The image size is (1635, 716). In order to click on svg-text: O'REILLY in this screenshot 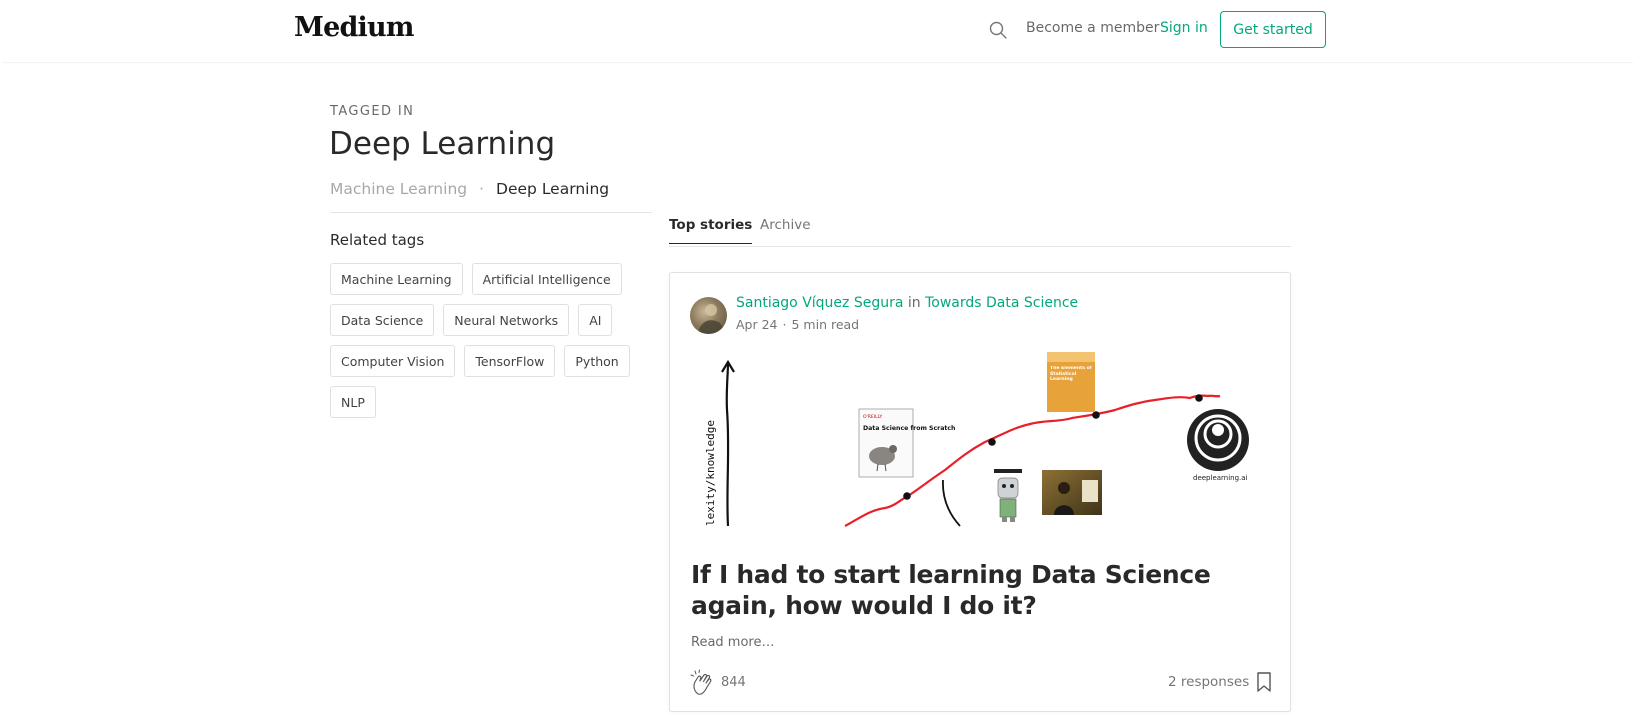, I will do `click(872, 417)`.